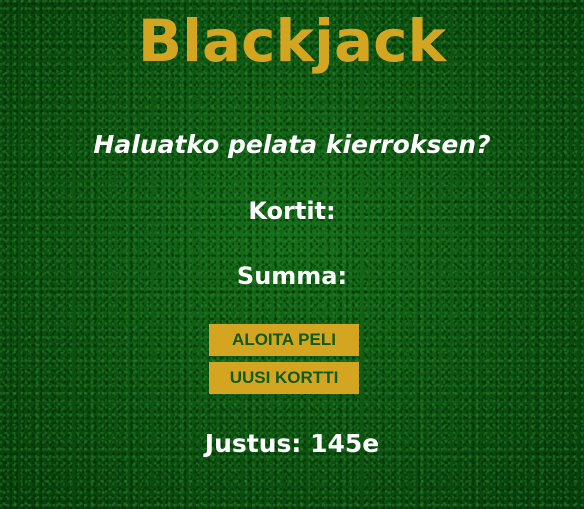 This screenshot has width=584, height=509. I want to click on play-round-prompt: Haluatko pelata kierroksen?, so click(292, 144).